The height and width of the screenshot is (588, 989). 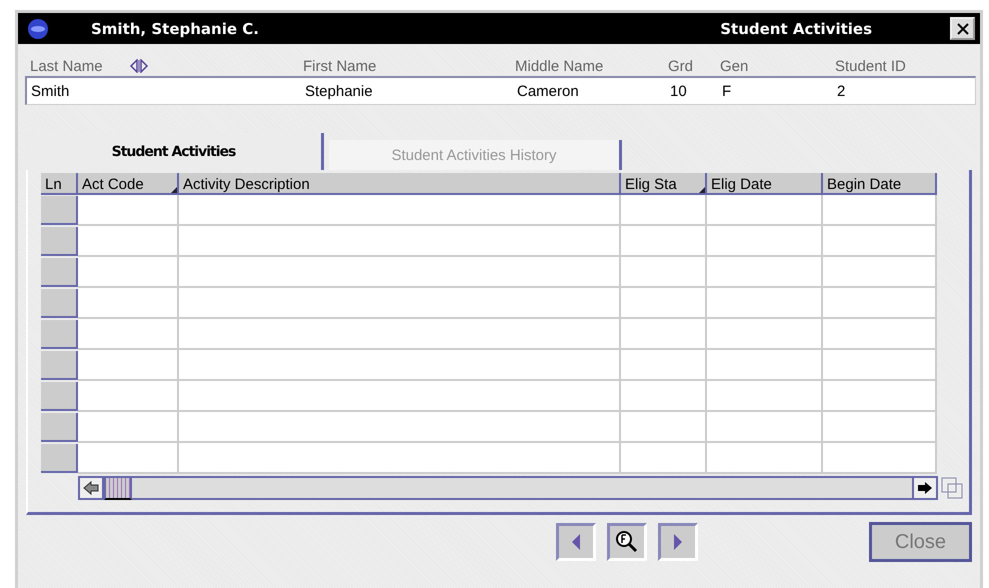 What do you see at coordinates (880, 184) in the screenshot?
I see `column-header: Begin Date` at bounding box center [880, 184].